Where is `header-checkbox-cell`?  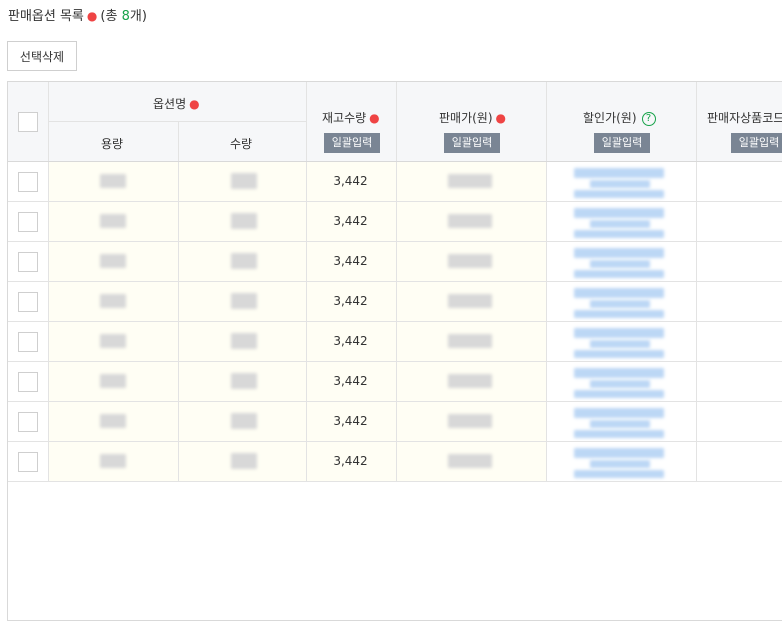
header-checkbox-cell is located at coordinates (28, 121).